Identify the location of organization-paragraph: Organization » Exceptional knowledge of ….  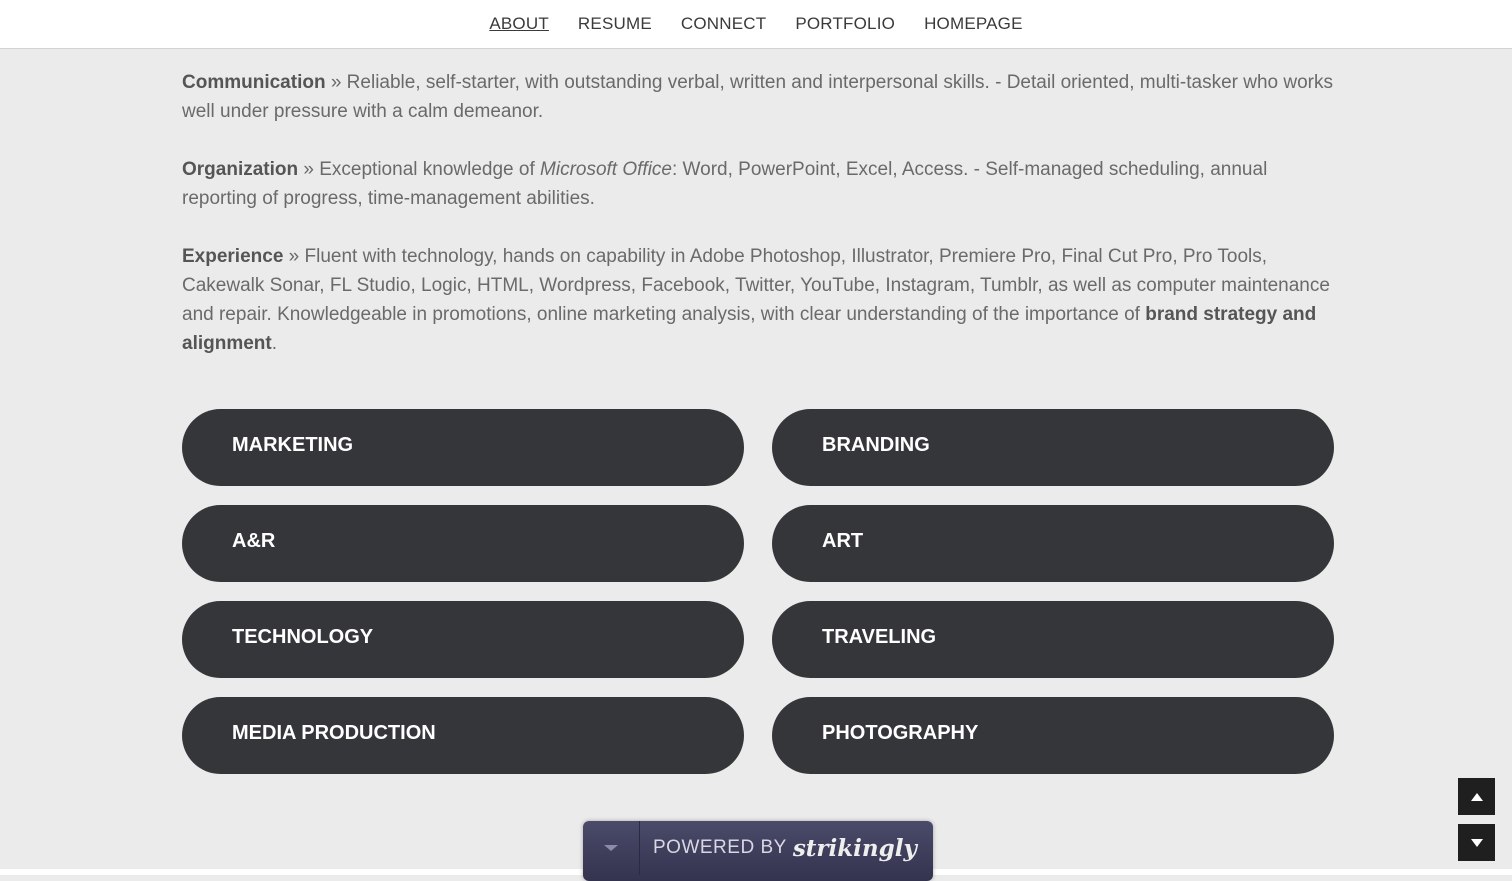
(758, 184).